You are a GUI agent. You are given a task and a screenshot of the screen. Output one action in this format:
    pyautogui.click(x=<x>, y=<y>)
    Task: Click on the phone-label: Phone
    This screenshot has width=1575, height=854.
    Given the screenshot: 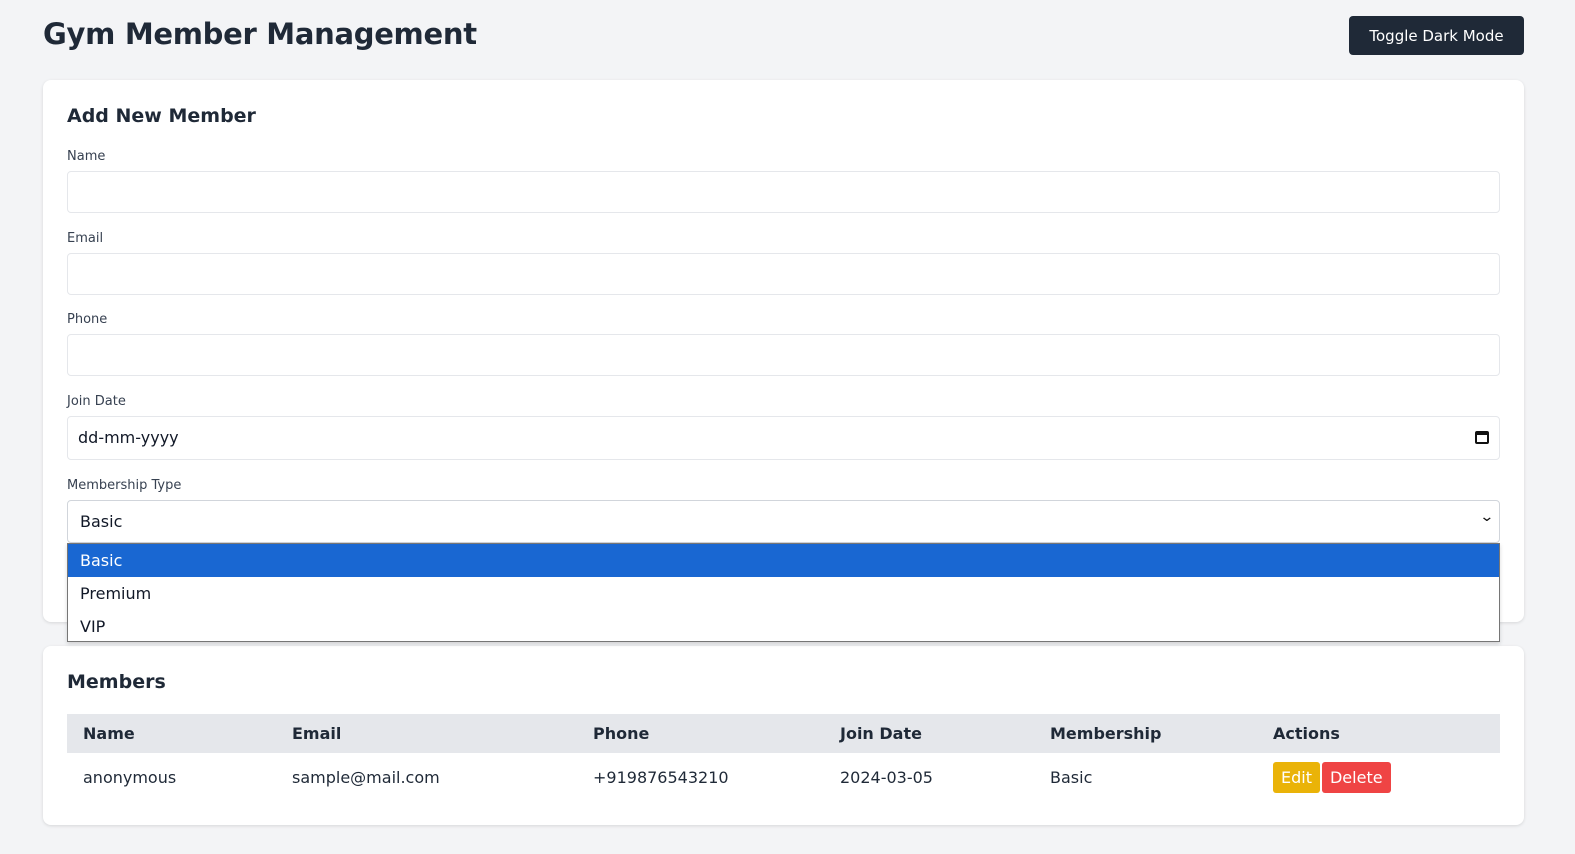 What is the action you would take?
    pyautogui.click(x=87, y=319)
    